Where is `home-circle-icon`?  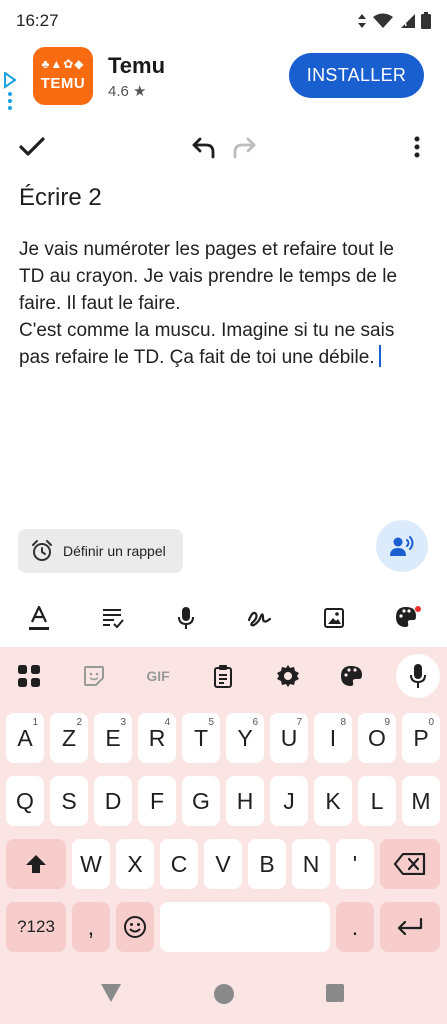 home-circle-icon is located at coordinates (224, 994).